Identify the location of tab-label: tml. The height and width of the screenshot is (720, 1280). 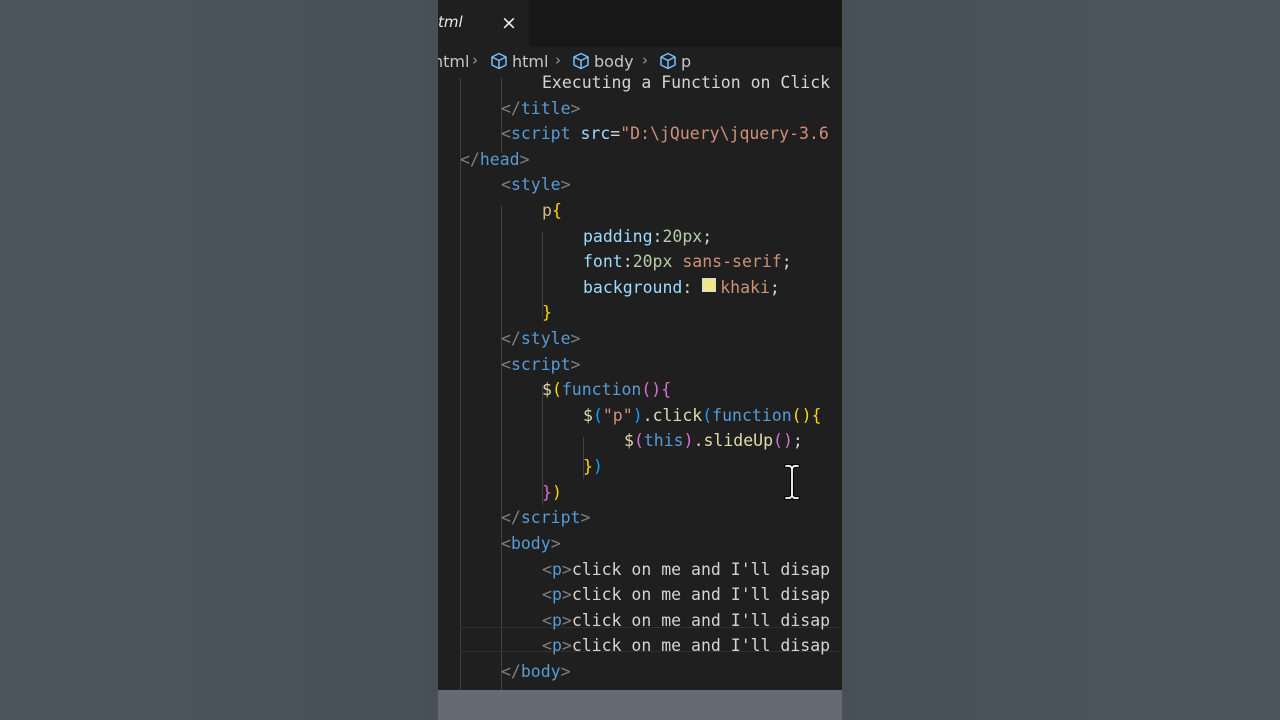
(450, 22).